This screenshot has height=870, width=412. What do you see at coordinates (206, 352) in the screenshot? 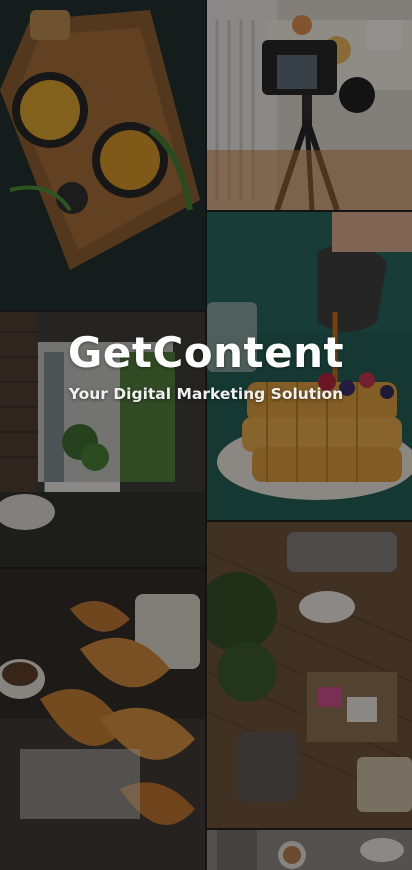
I see `brand-title: GetContent` at bounding box center [206, 352].